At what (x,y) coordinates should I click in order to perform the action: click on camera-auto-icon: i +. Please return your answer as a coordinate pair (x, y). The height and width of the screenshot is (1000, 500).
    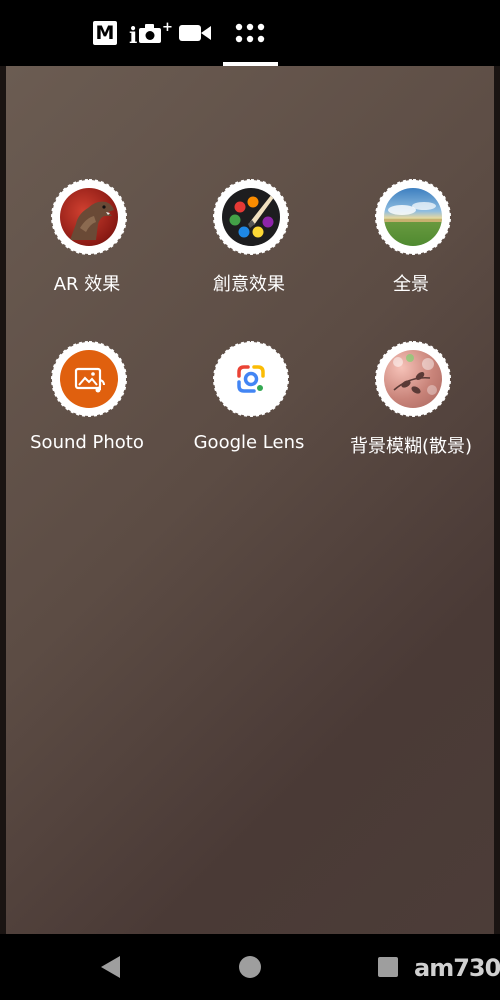
    Looking at the image, I should click on (151, 34).